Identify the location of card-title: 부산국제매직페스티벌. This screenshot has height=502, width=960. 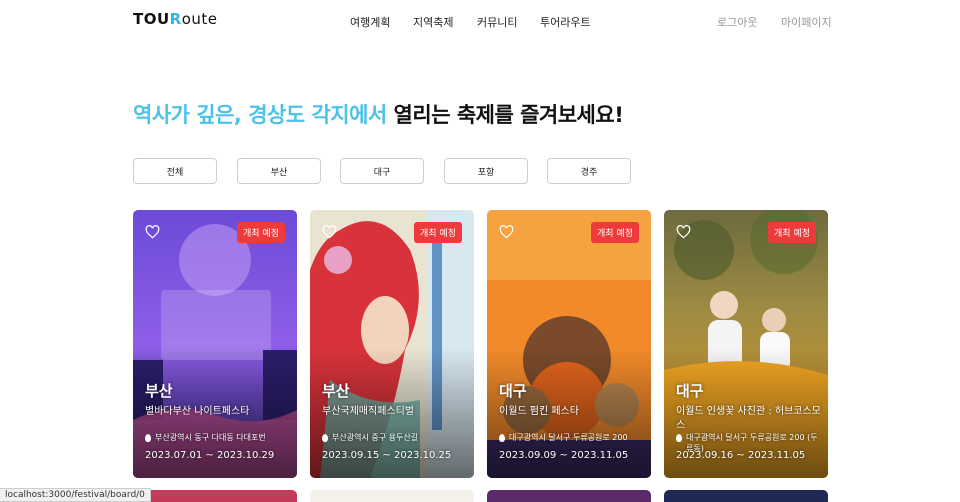
(368, 411).